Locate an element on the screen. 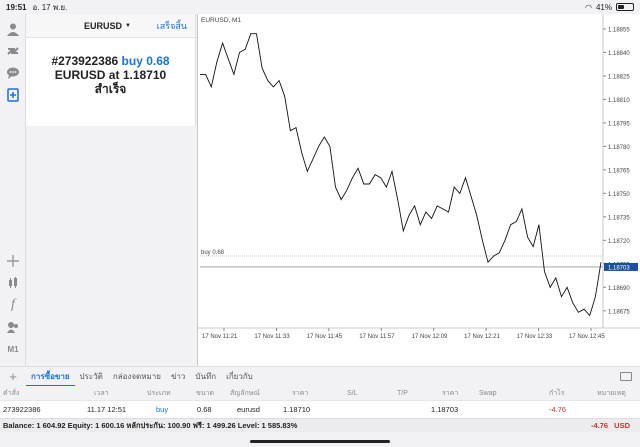  header-swap: Swap is located at coordinates (488, 393).